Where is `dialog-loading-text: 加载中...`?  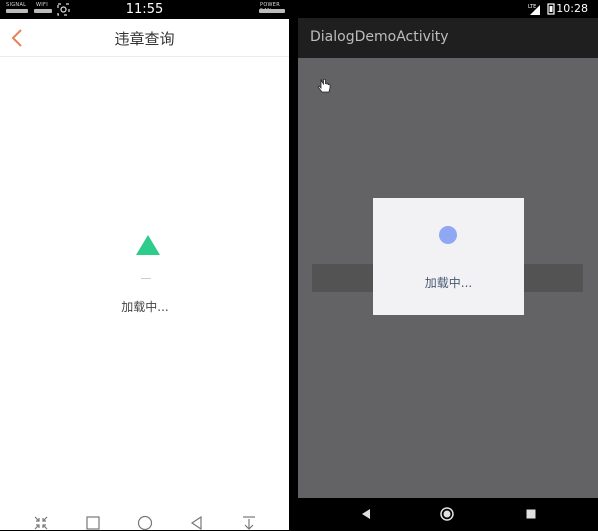 dialog-loading-text: 加载中... is located at coordinates (448, 283).